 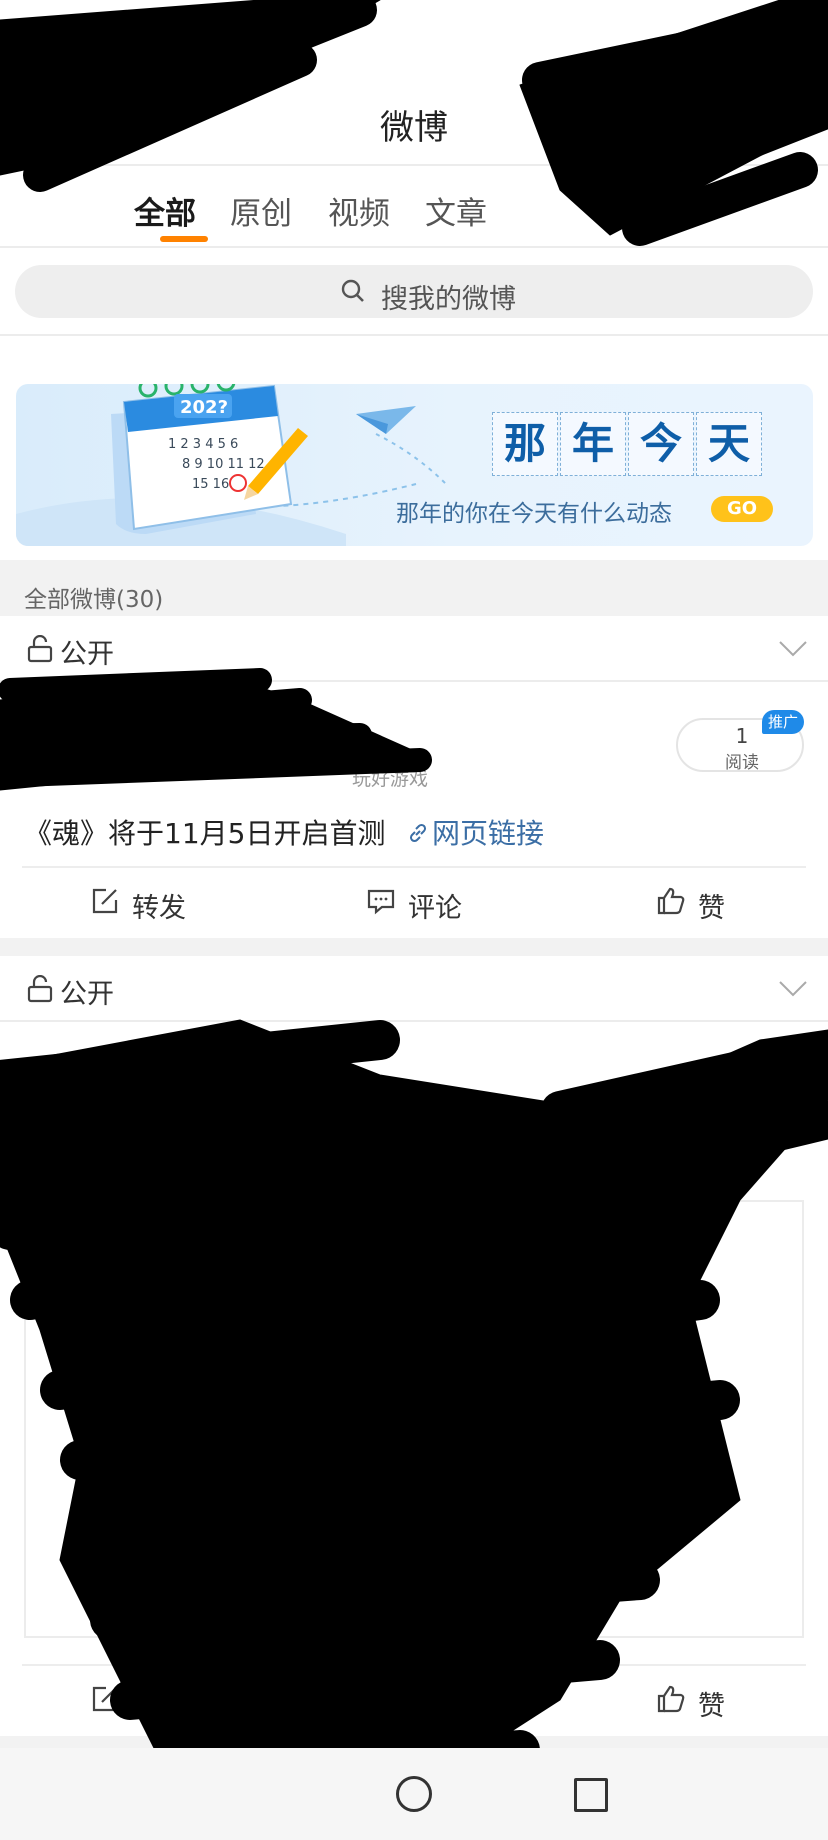 I want to click on banner-go-button: GO, so click(x=742, y=509).